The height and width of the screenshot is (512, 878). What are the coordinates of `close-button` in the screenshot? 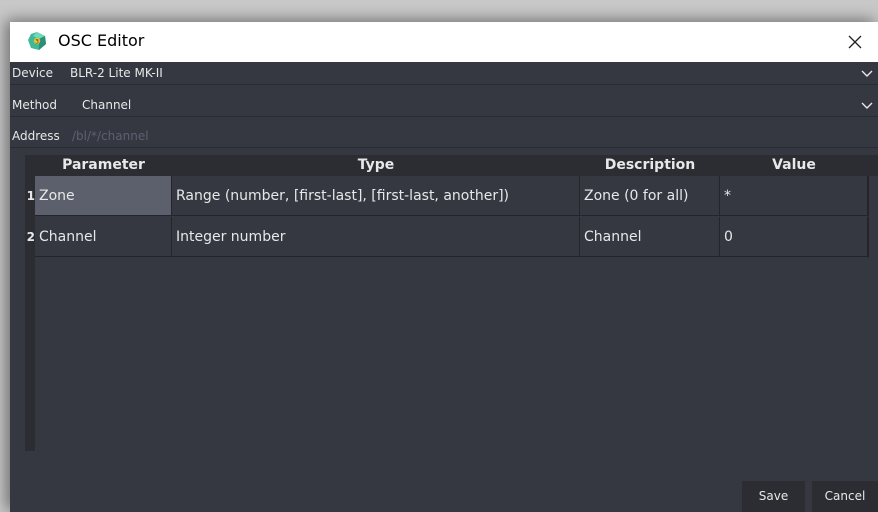 It's located at (855, 42).